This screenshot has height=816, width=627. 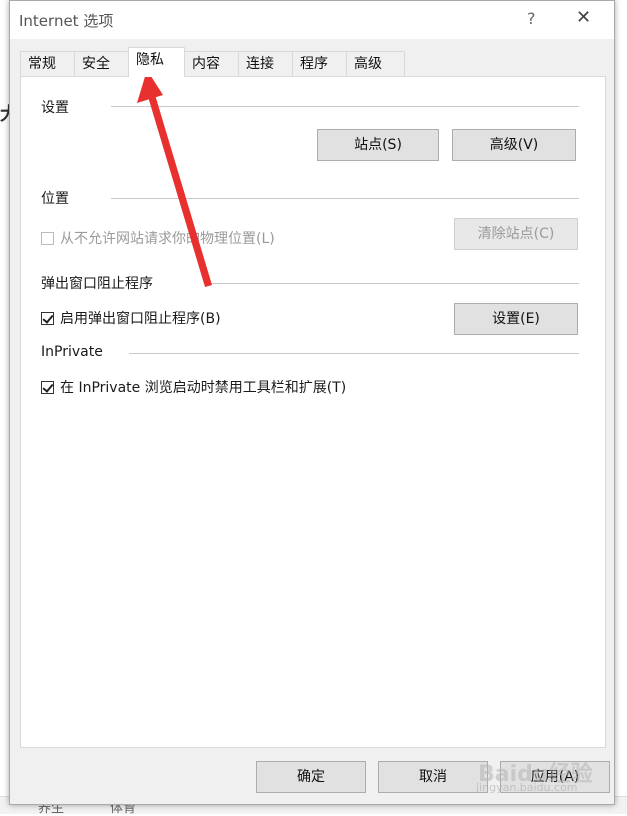 I want to click on sites-button: 站点(S), so click(x=378, y=145).